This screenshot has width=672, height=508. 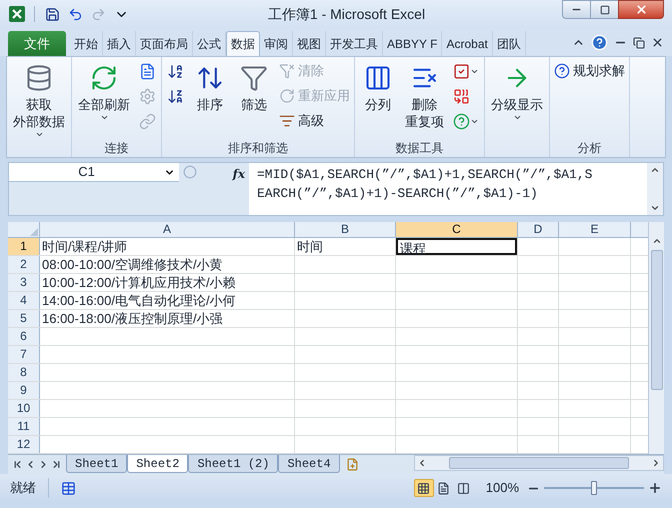 I want to click on column-header: A, so click(x=167, y=229).